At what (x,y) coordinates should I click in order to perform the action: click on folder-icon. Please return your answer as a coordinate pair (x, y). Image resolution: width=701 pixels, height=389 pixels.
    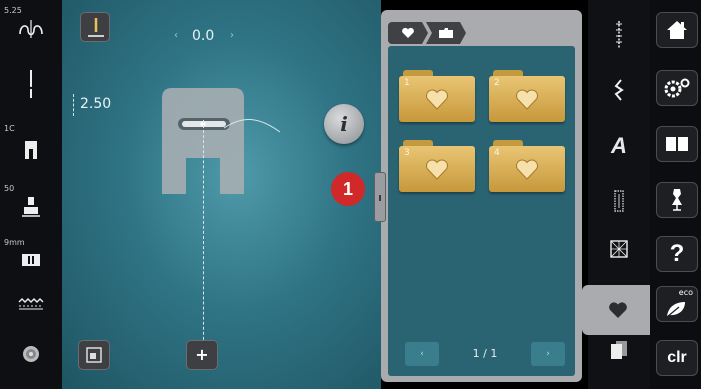
    Looking at the image, I should click on (446, 33).